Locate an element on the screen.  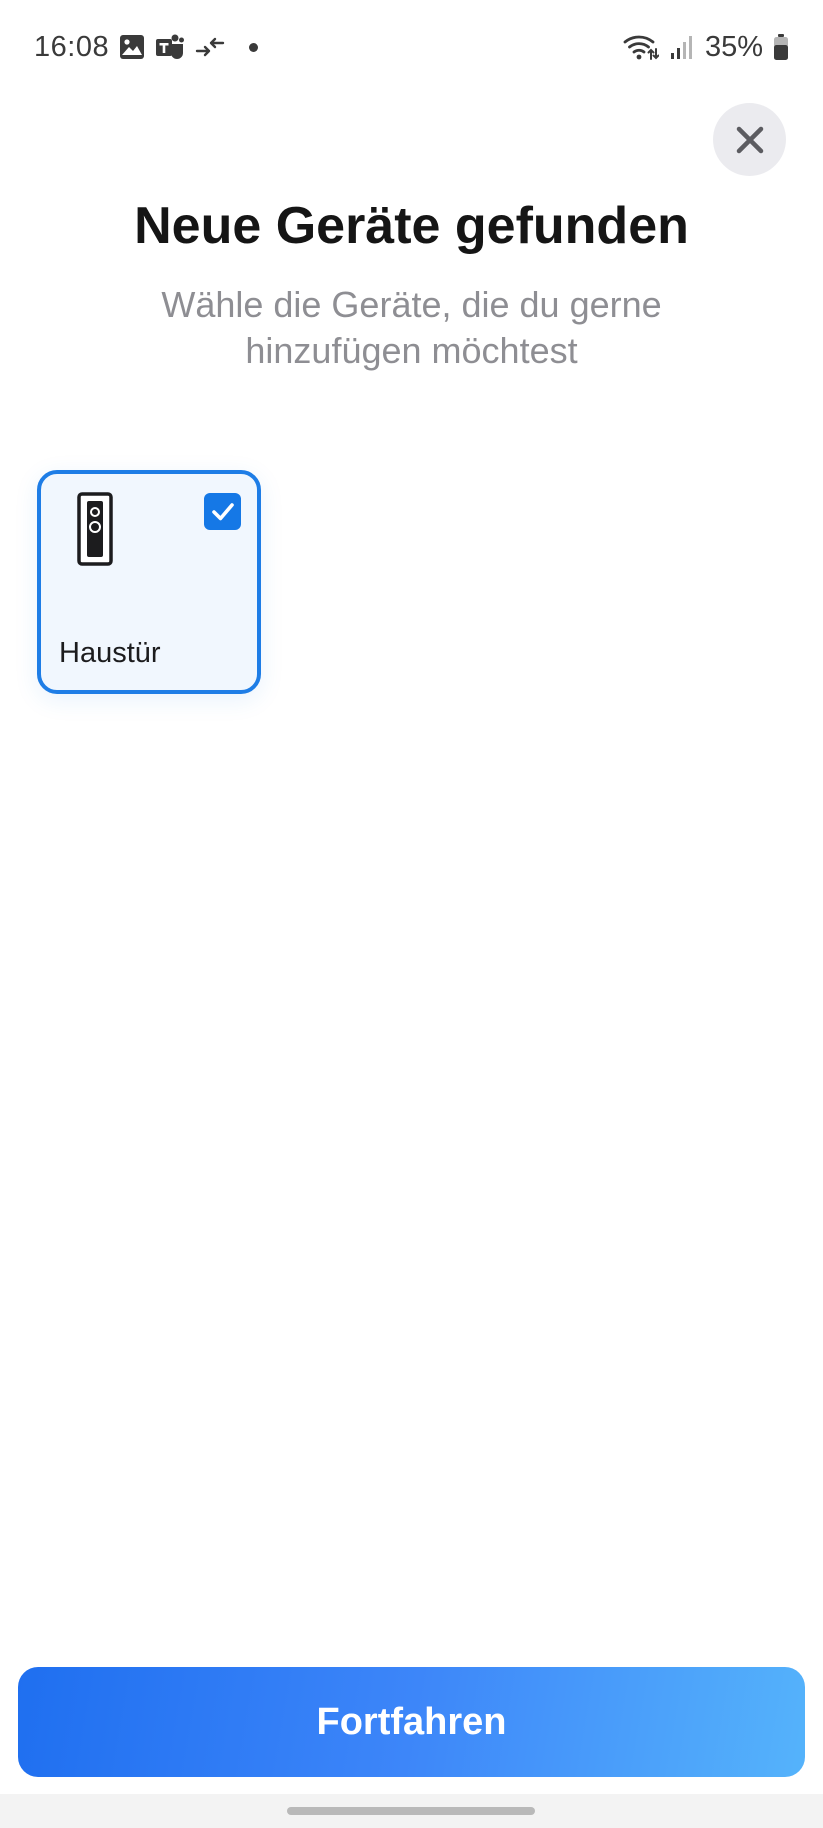
gallery-icon is located at coordinates (132, 47).